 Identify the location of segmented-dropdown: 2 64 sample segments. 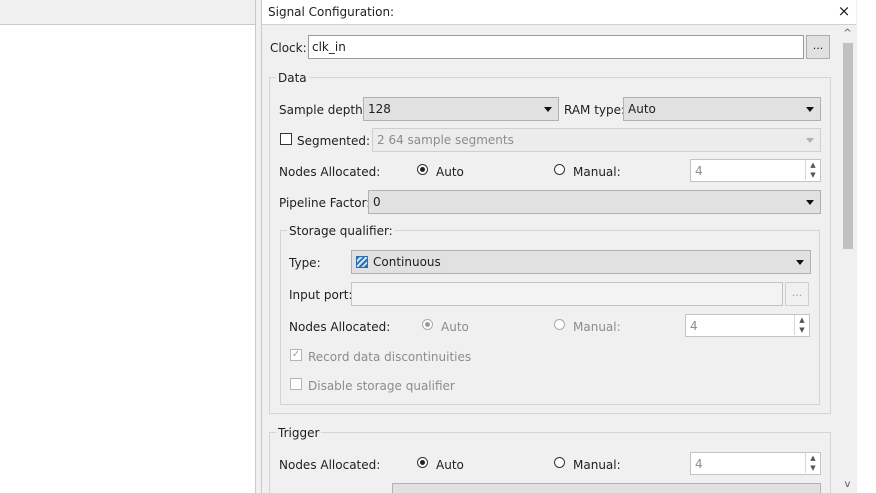
(596, 140).